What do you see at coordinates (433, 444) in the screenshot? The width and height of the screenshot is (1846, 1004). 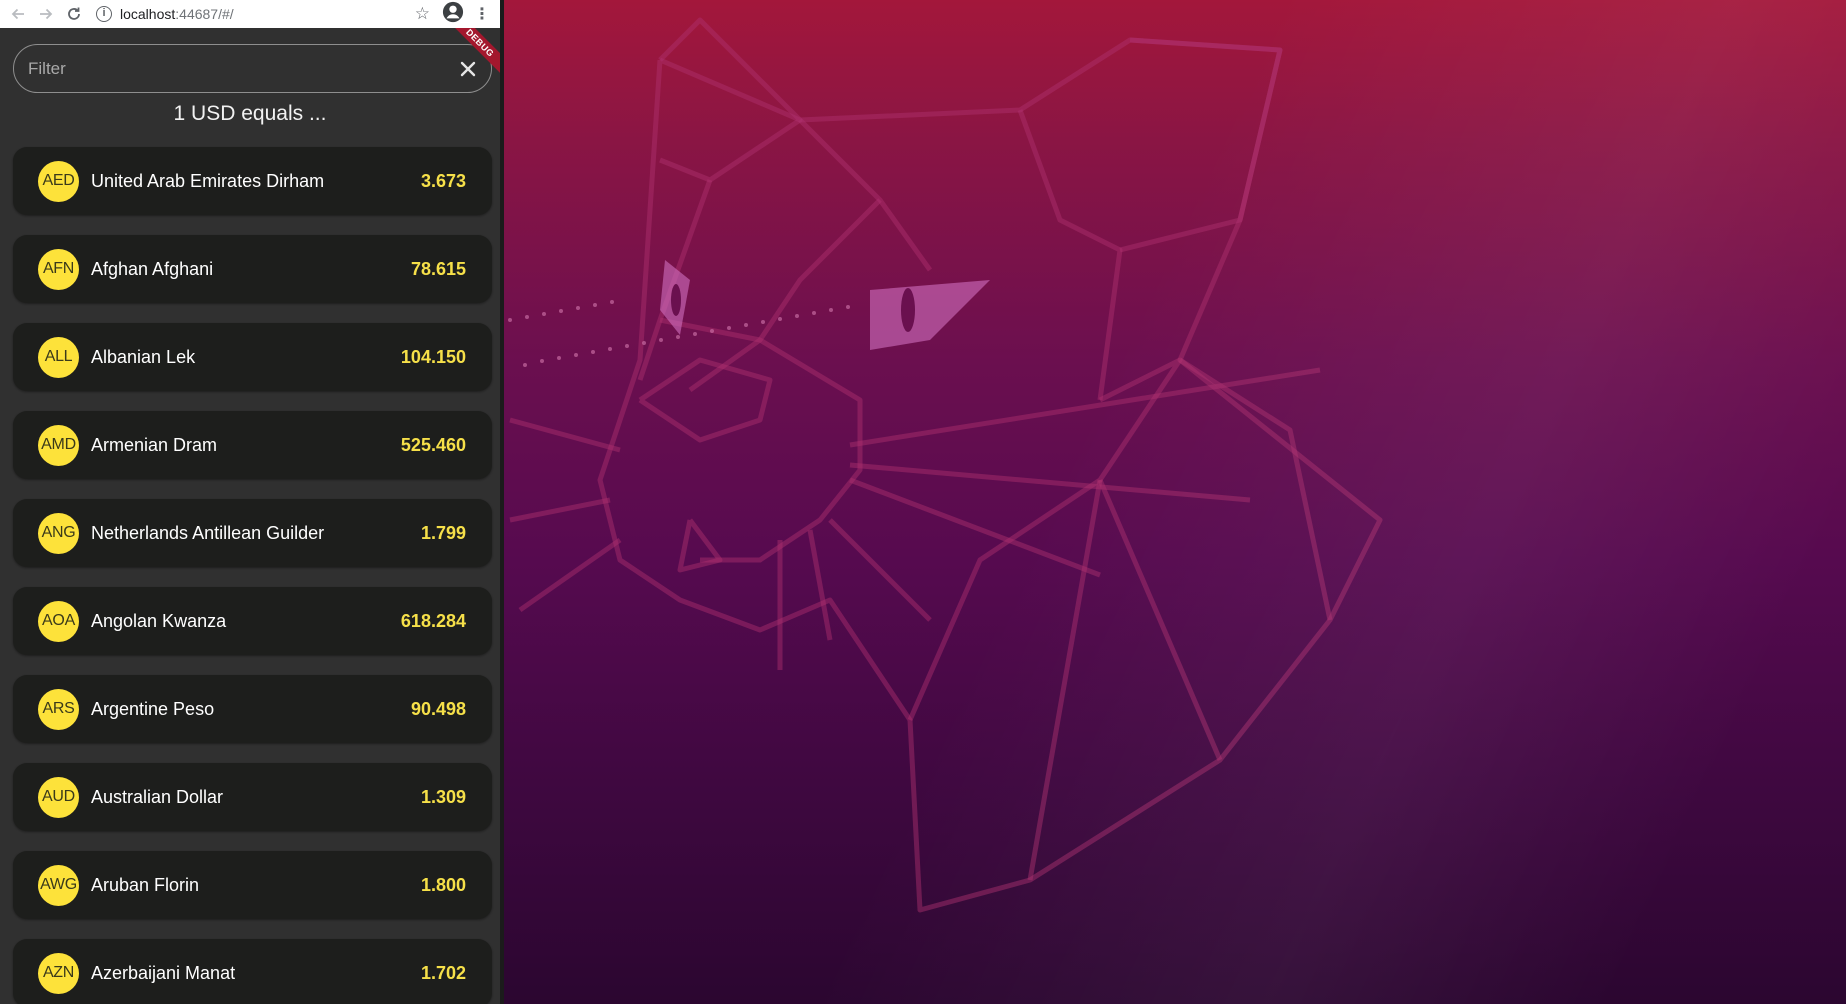 I see `rate-value: 525.460` at bounding box center [433, 444].